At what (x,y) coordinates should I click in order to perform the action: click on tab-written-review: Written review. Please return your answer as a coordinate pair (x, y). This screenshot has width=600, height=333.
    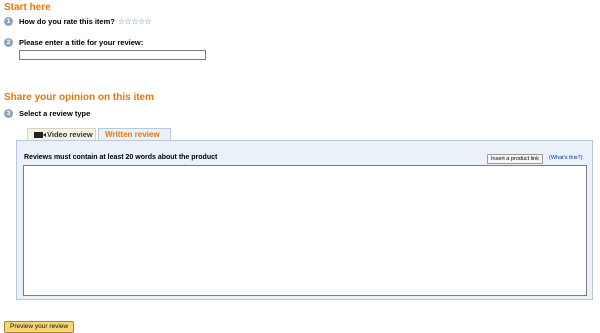
    Looking at the image, I should click on (134, 134).